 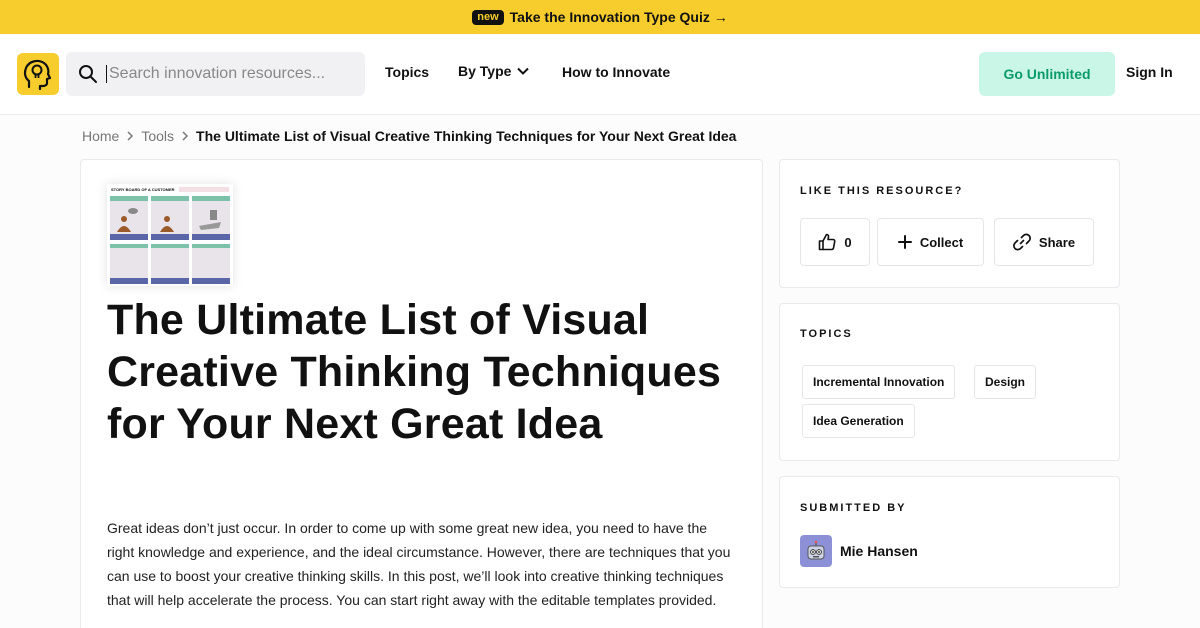 I want to click on nav-how-to-innovate: How to Innovate, so click(x=616, y=72).